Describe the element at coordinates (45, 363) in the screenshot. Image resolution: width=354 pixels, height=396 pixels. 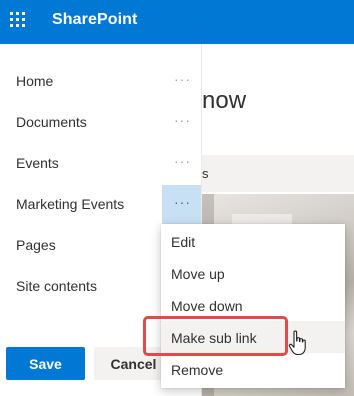
I see `save-button: Save` at that location.